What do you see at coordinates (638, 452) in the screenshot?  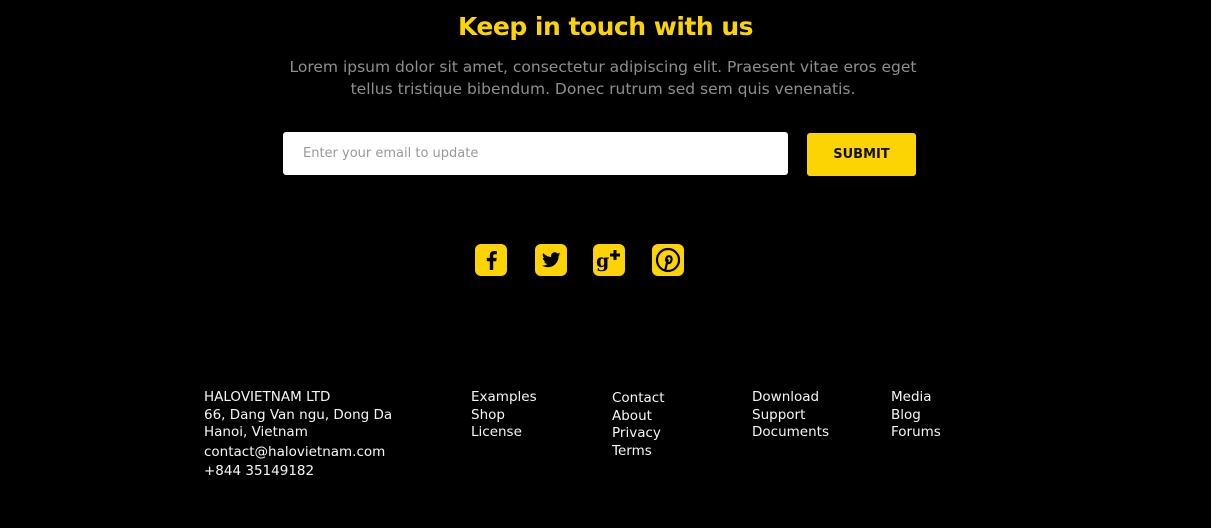 I see `footer-link-terms: Terms` at bounding box center [638, 452].